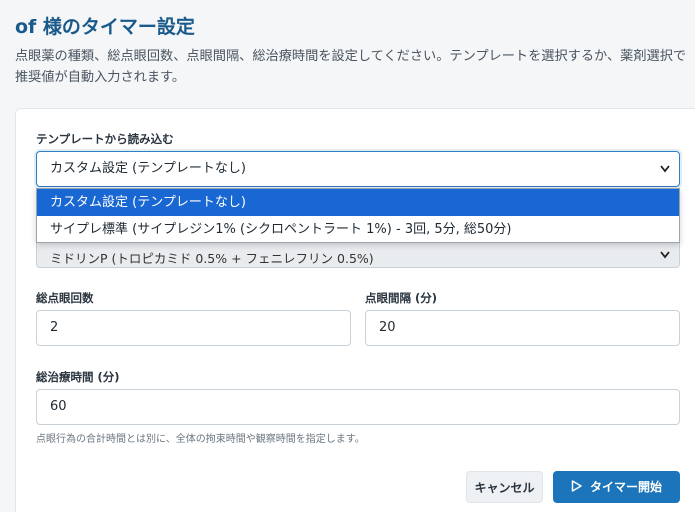 The height and width of the screenshot is (512, 695). I want to click on total-time-hint: 点眼行為の合計時間とは別に、全体の拘束時間や観察時間を指定します。, so click(200, 439).